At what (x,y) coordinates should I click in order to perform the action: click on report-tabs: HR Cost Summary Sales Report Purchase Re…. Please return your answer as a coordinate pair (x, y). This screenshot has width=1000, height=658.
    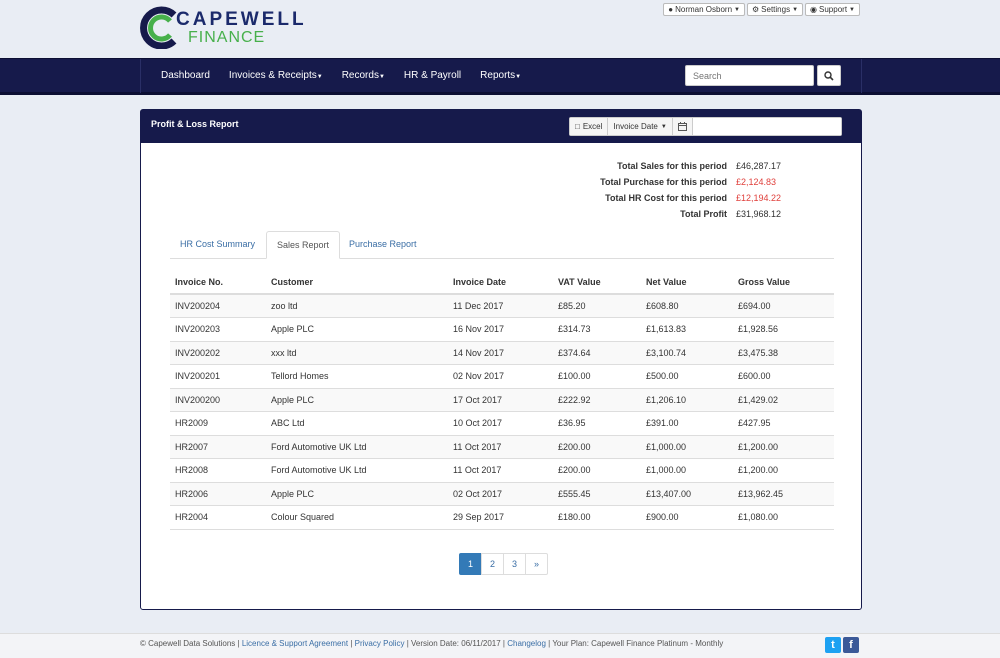
    Looking at the image, I should click on (502, 245).